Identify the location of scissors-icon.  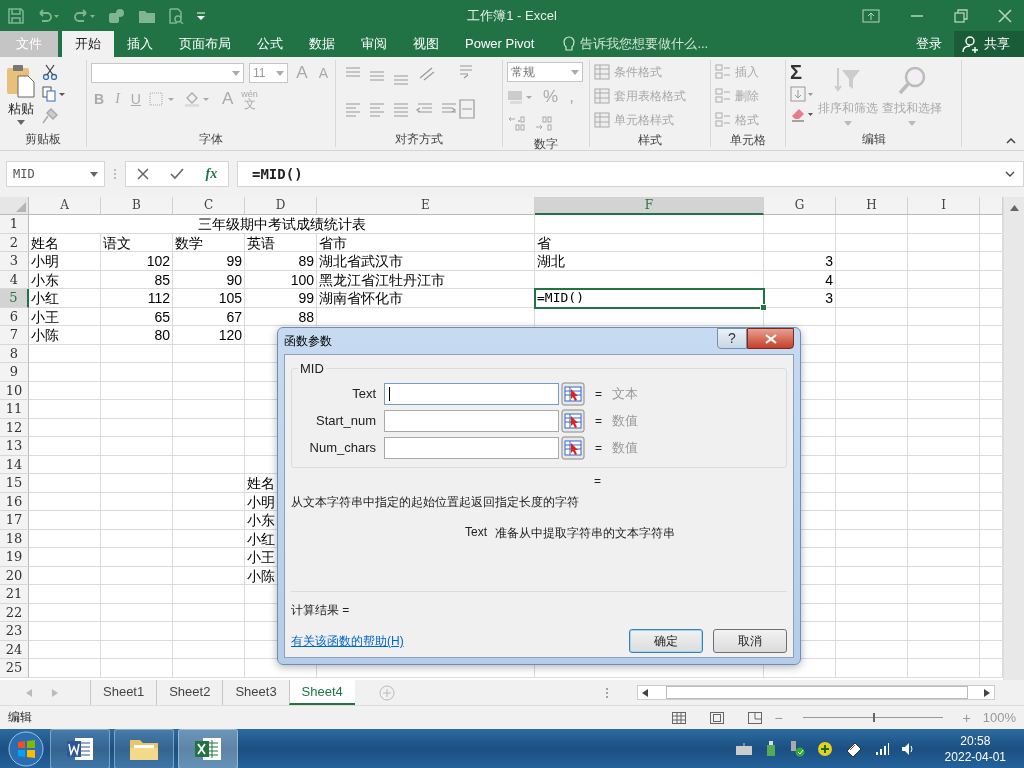
(50, 72).